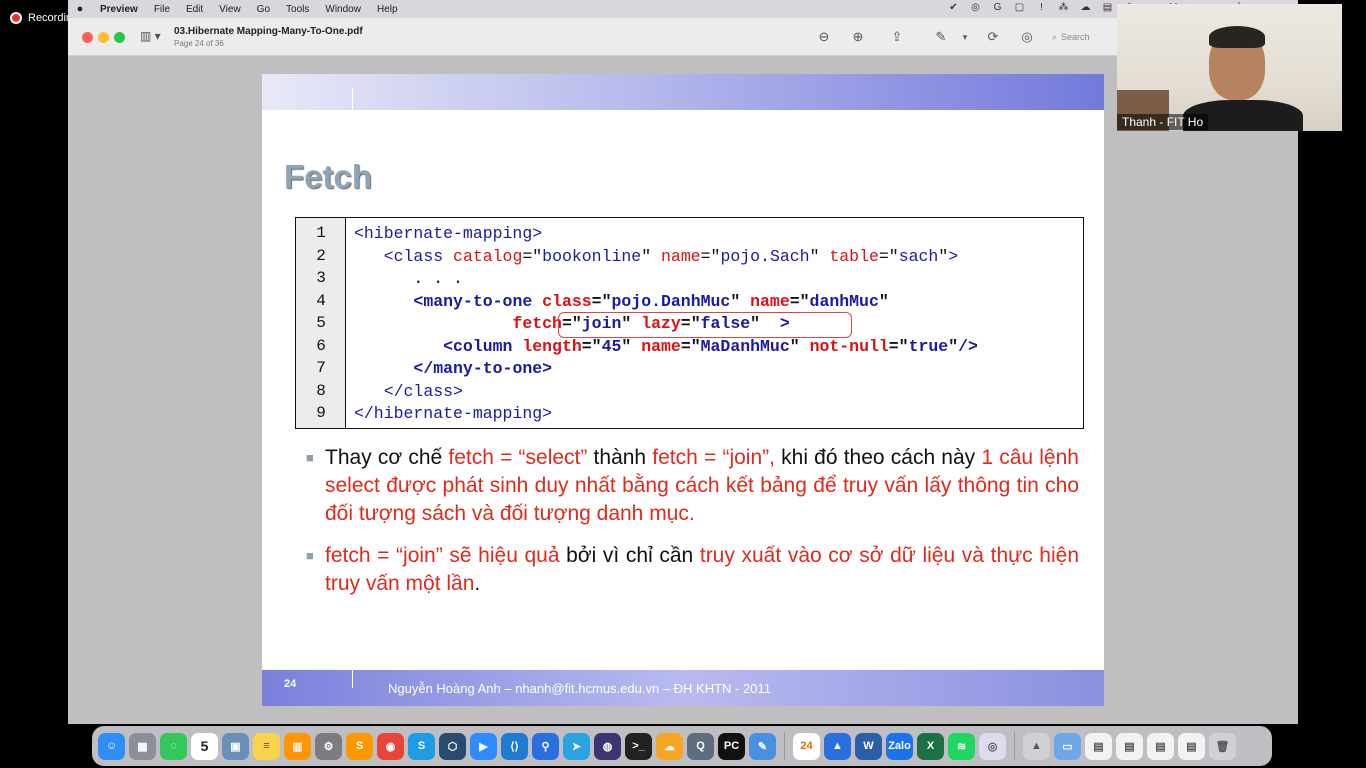 This screenshot has width=1366, height=768. What do you see at coordinates (235, 746) in the screenshot?
I see `preview-icon: ▣` at bounding box center [235, 746].